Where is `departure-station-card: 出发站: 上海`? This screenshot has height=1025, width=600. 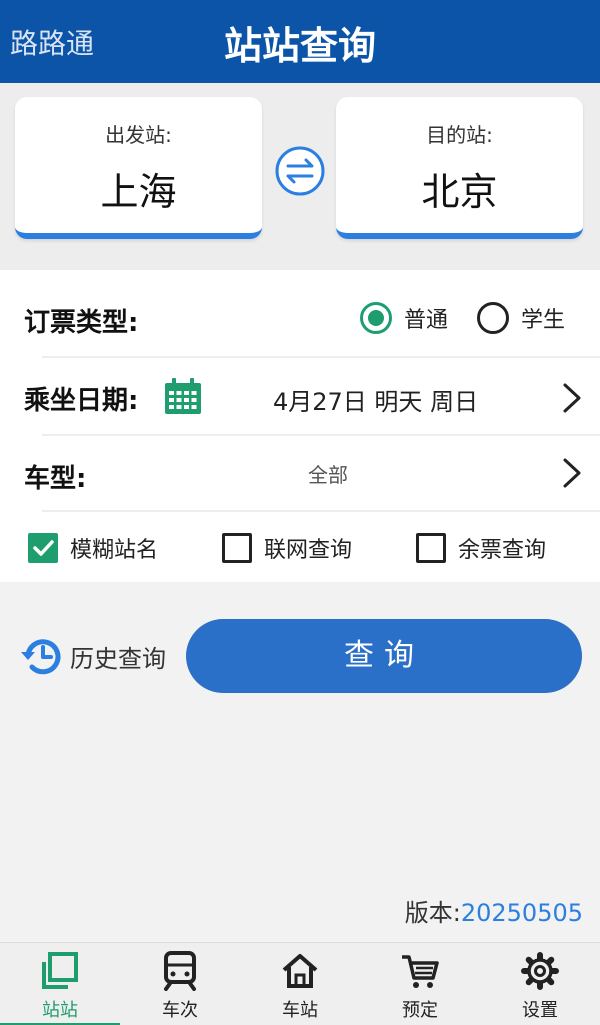 departure-station-card: 出发站: 上海 is located at coordinates (138, 168).